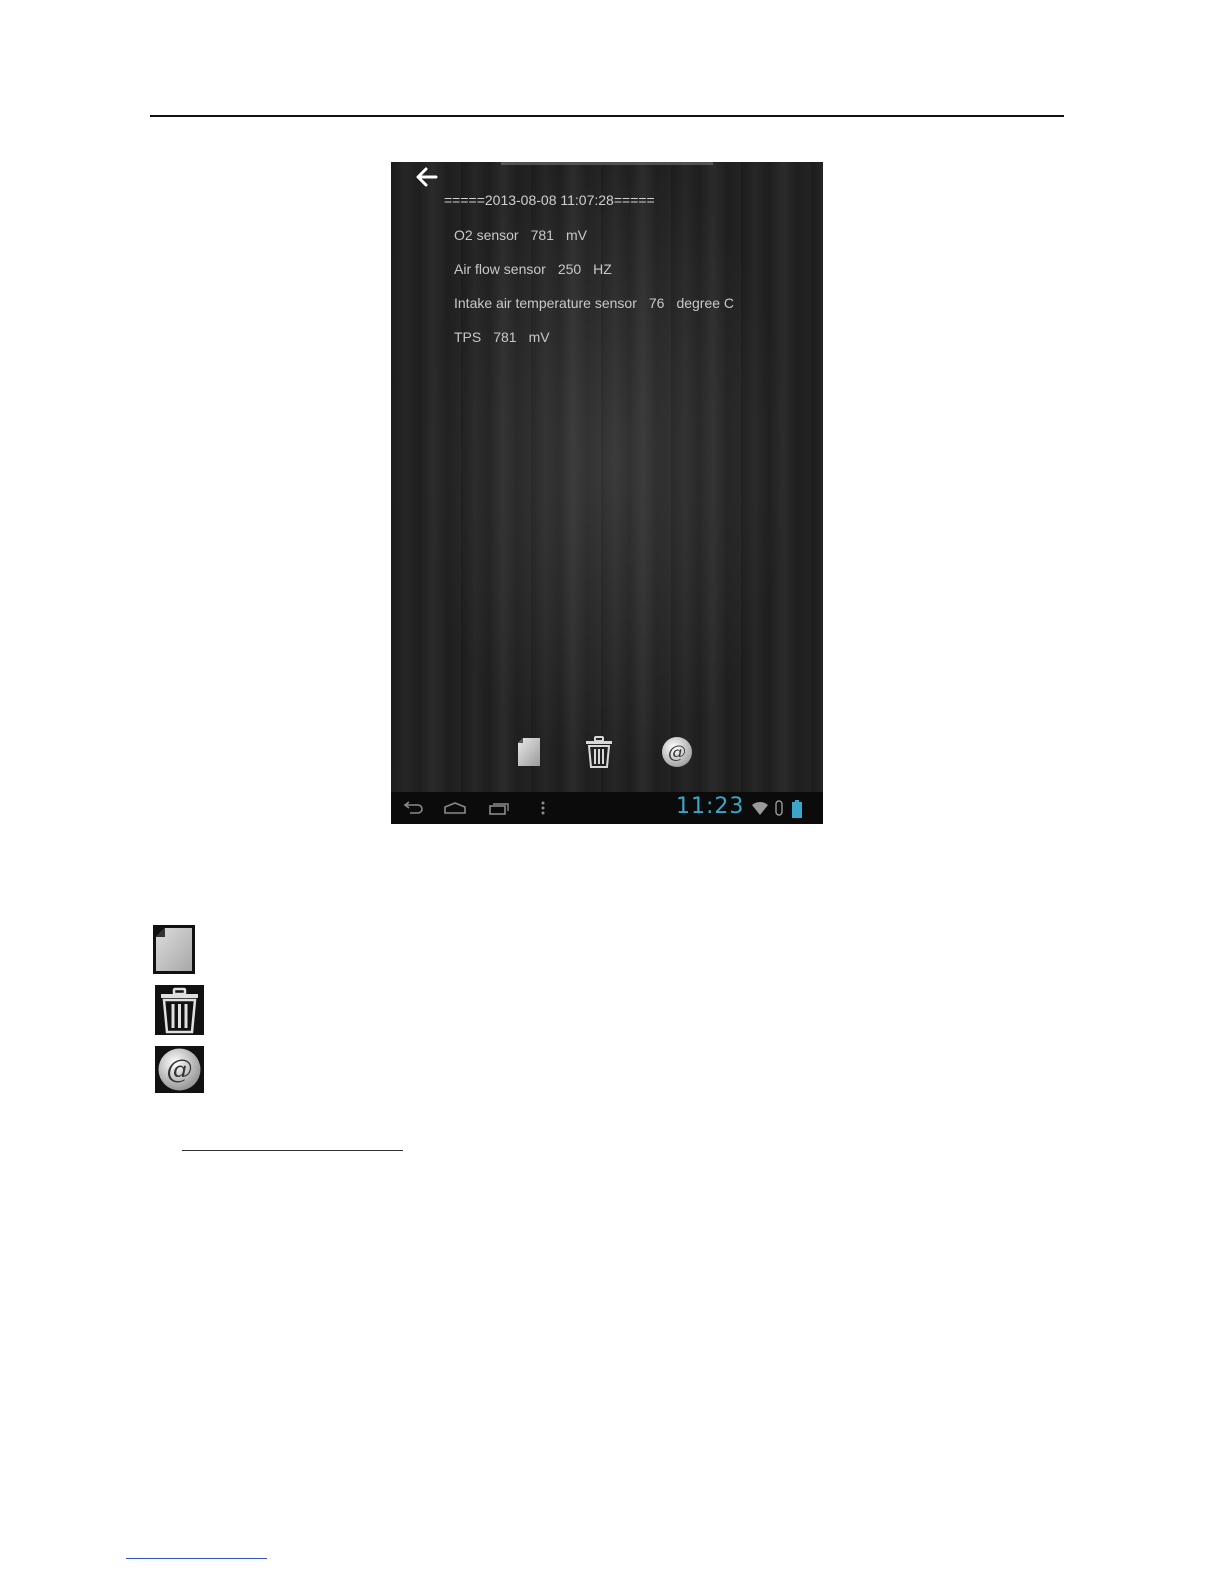 The height and width of the screenshot is (1584, 1224). Describe the element at coordinates (486, 235) in the screenshot. I see `sensor-name: O2 sensor` at that location.